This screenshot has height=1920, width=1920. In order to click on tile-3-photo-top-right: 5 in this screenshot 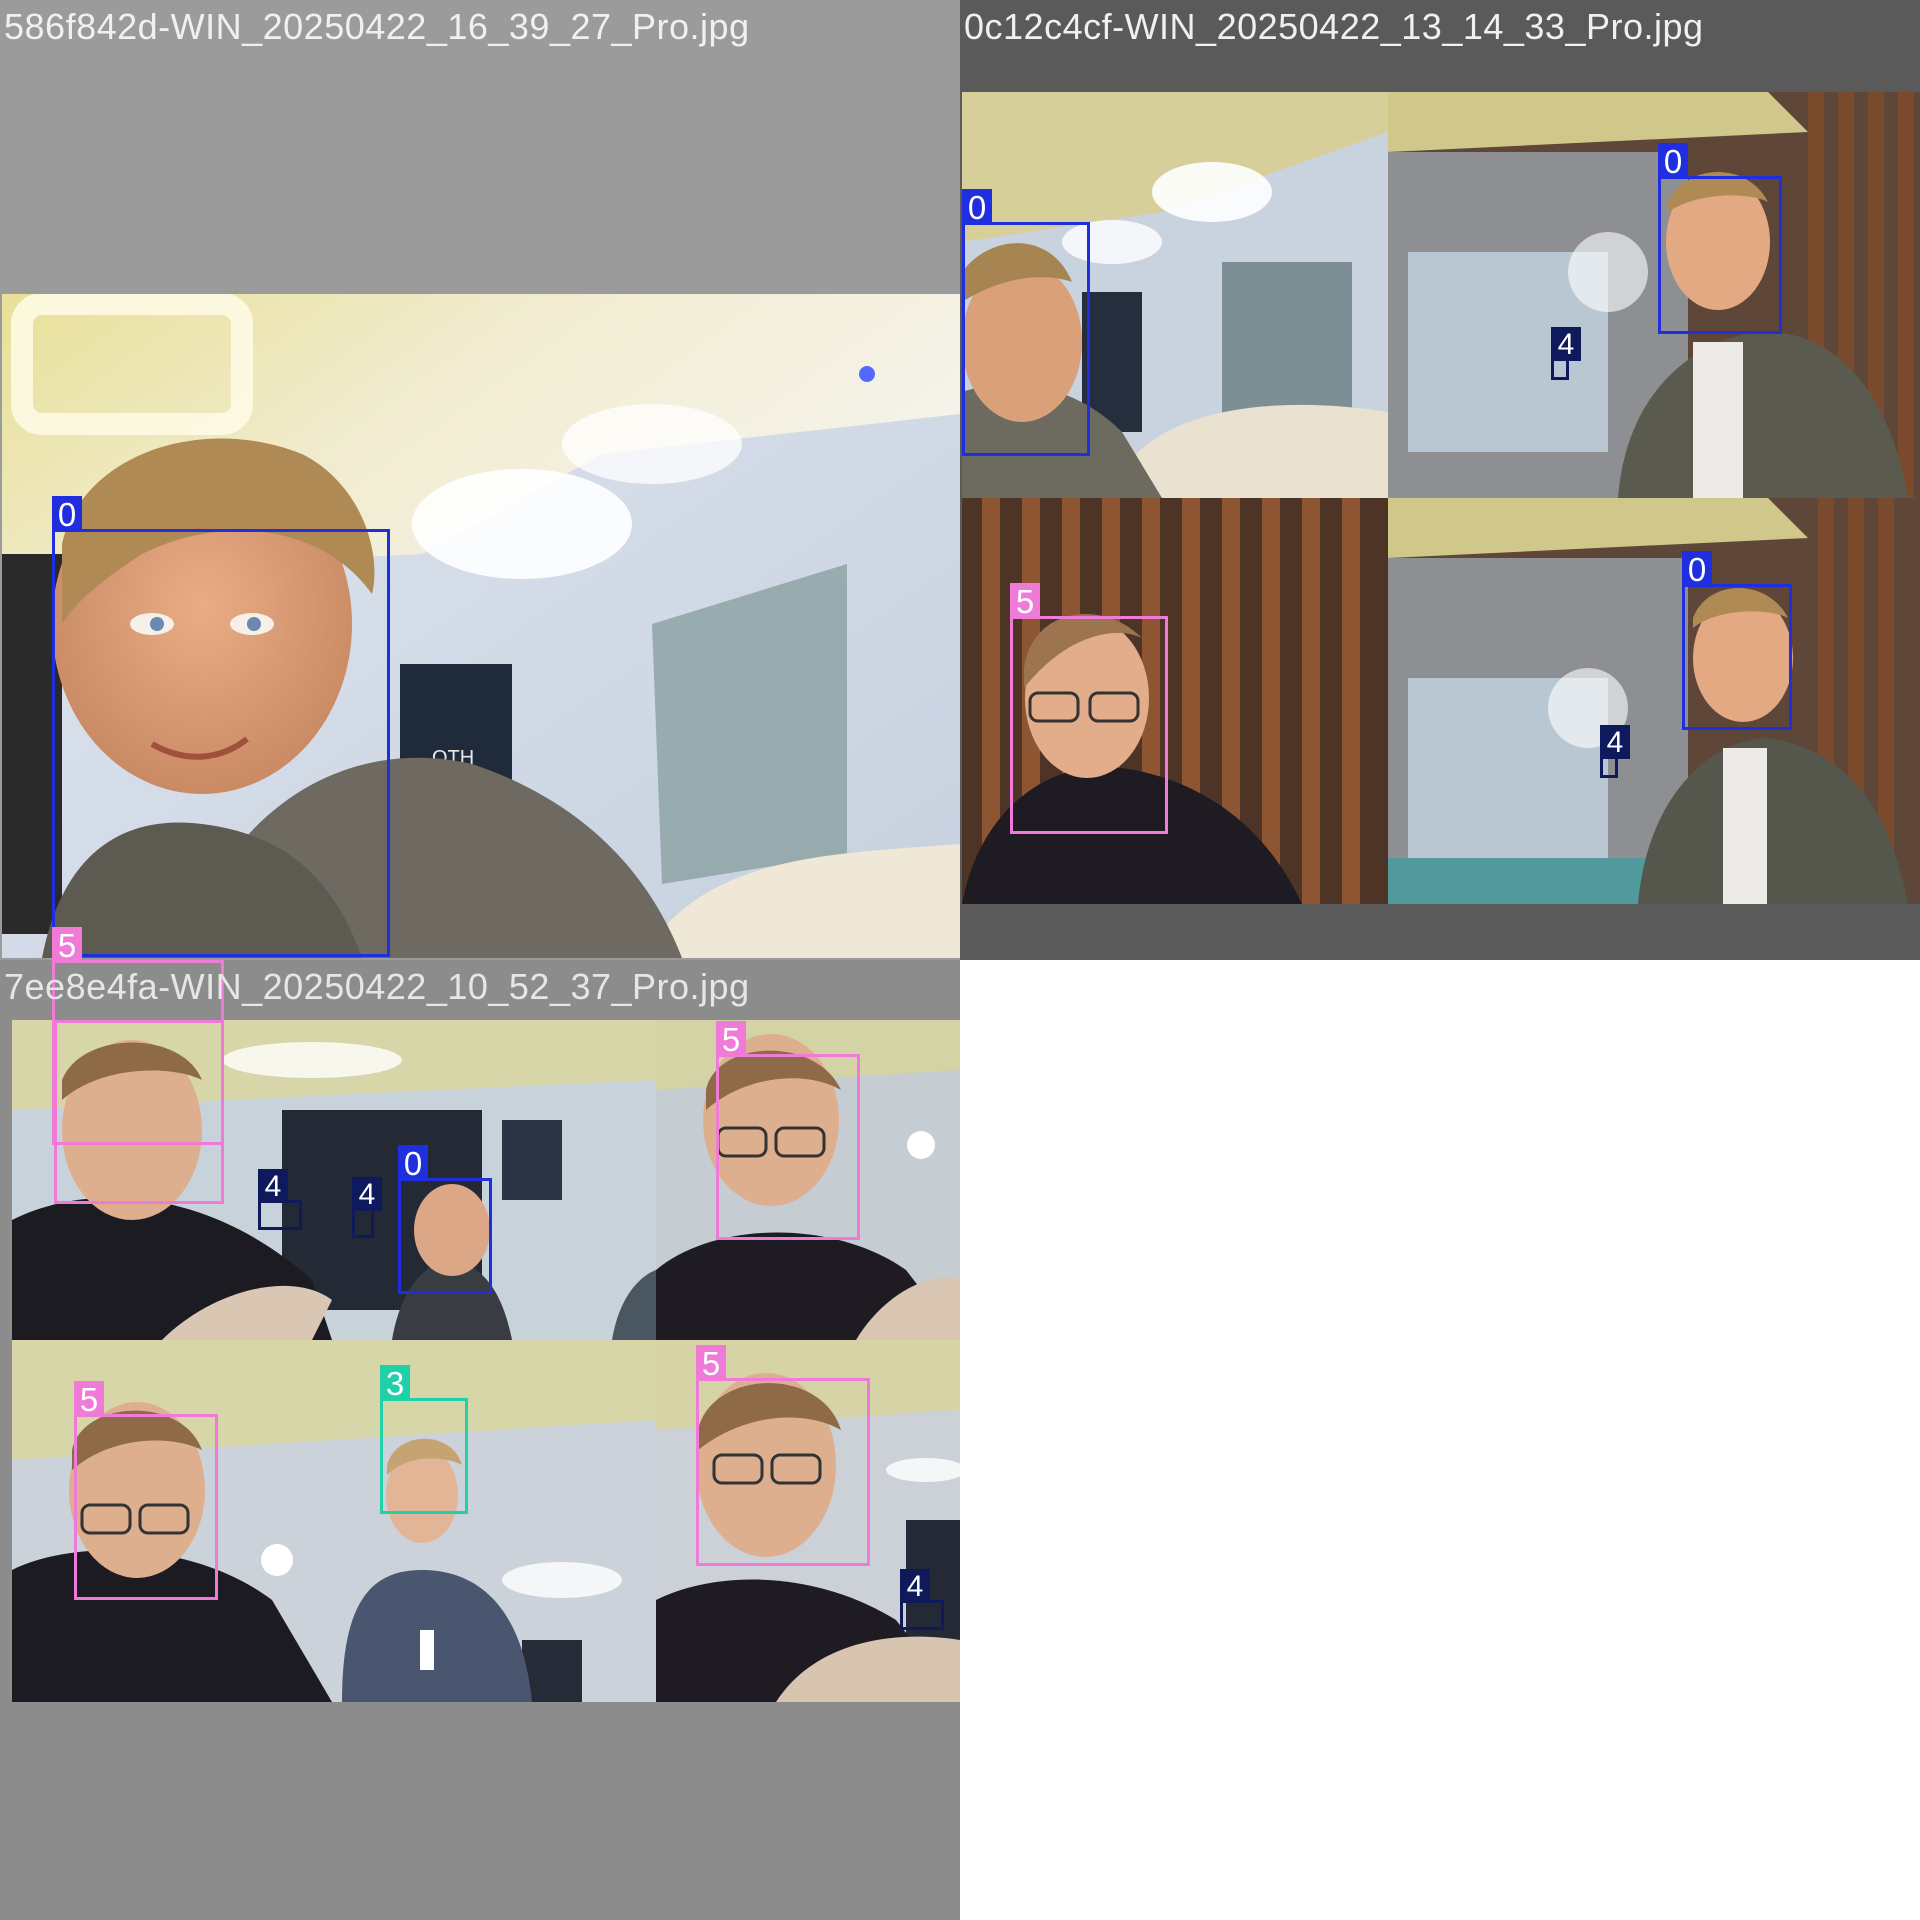, I will do `click(808, 1180)`.